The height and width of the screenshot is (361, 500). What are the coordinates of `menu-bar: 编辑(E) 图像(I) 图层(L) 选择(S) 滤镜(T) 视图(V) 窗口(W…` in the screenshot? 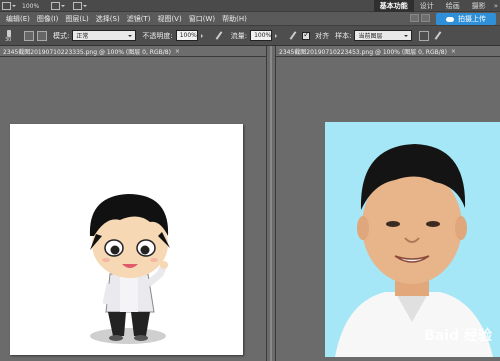 It's located at (250, 19).